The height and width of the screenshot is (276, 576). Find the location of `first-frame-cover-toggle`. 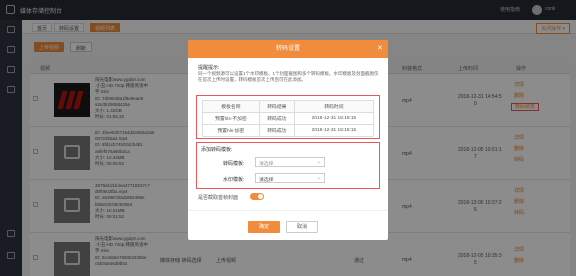

first-frame-cover-toggle is located at coordinates (257, 196).